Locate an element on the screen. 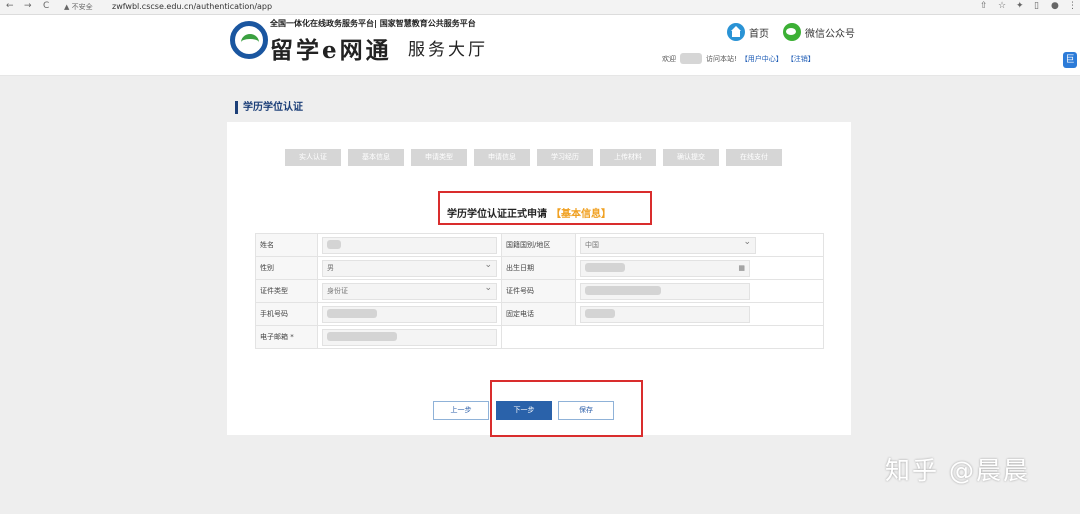  welcome-suffix: 访问本站! is located at coordinates (721, 58).